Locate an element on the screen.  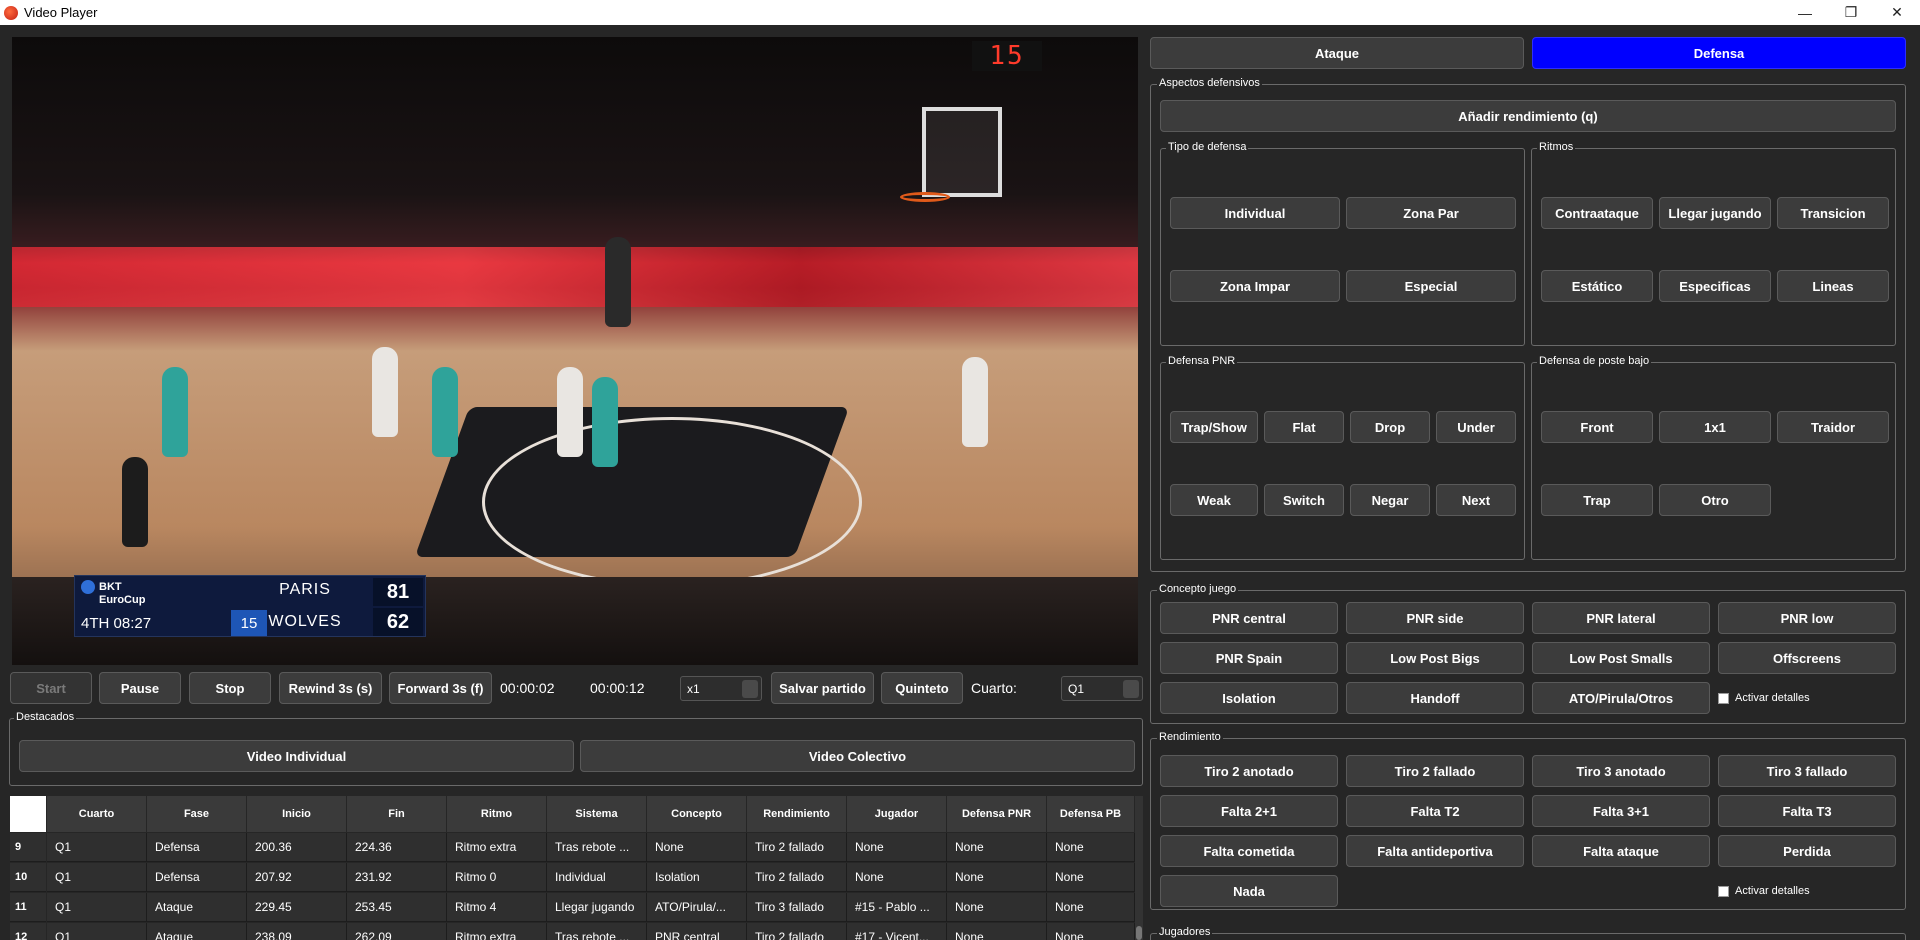
quarter-select: Q1 is located at coordinates (1102, 688).